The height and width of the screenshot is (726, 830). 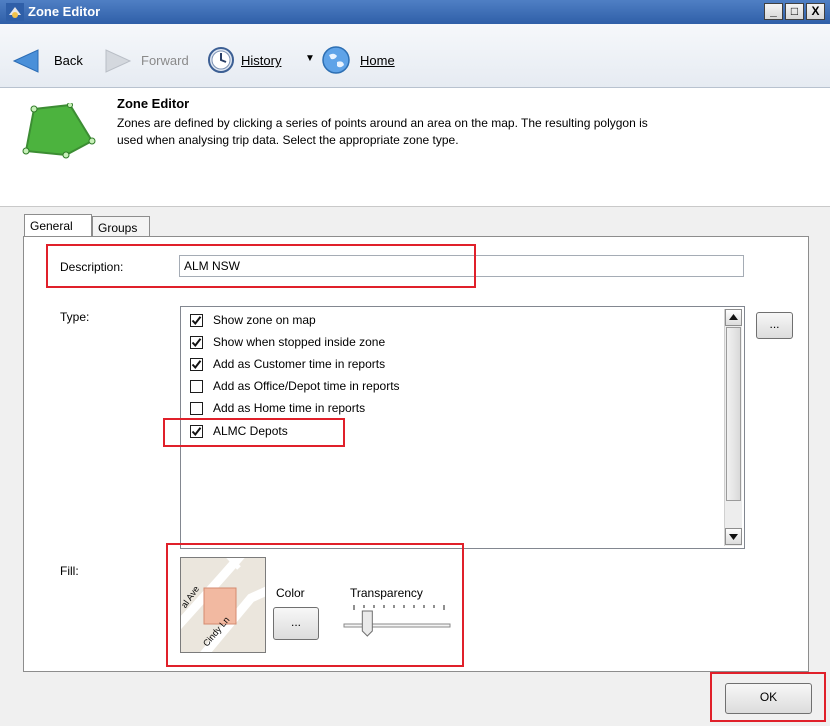 I want to click on home-globe-icon, so click(x=336, y=60).